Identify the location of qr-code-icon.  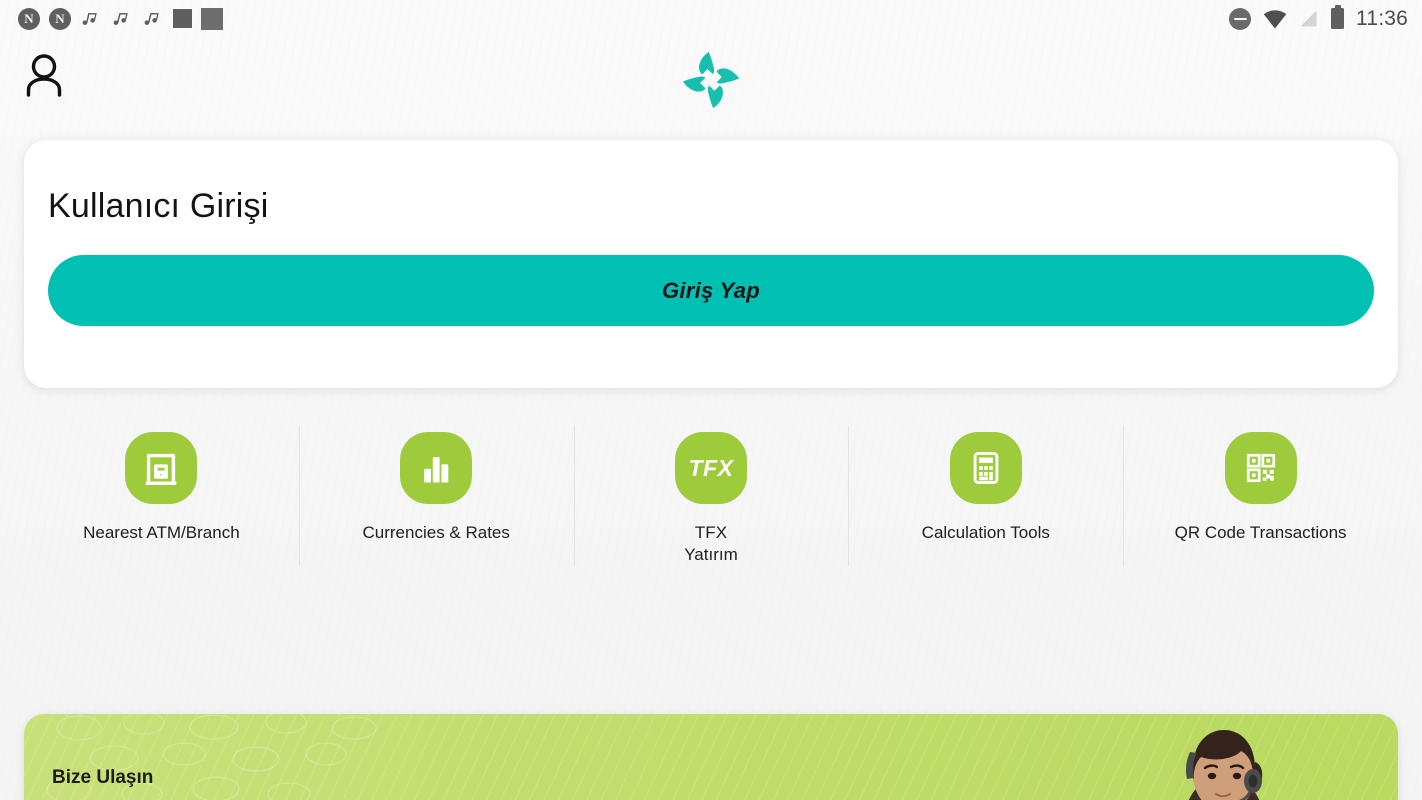
(1260, 468).